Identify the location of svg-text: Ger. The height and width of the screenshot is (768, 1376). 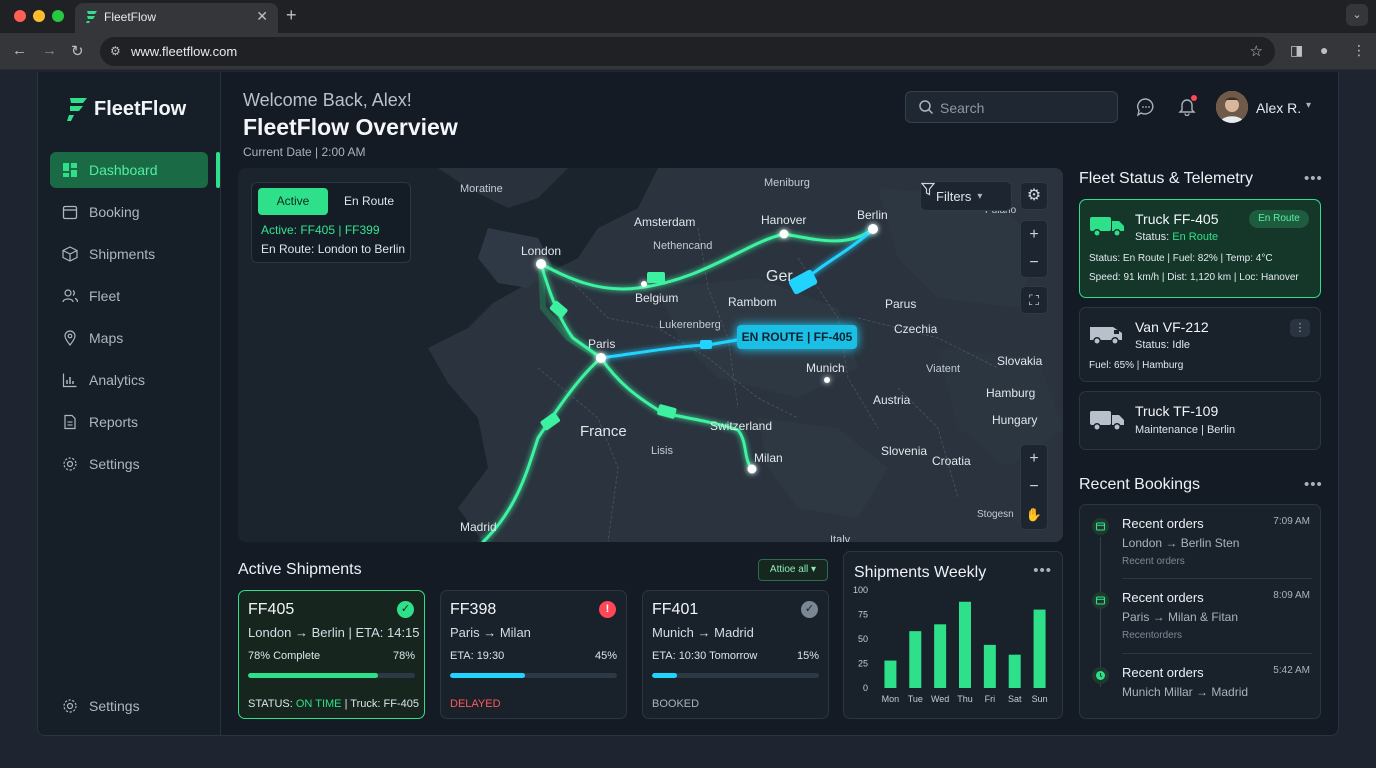
(779, 276).